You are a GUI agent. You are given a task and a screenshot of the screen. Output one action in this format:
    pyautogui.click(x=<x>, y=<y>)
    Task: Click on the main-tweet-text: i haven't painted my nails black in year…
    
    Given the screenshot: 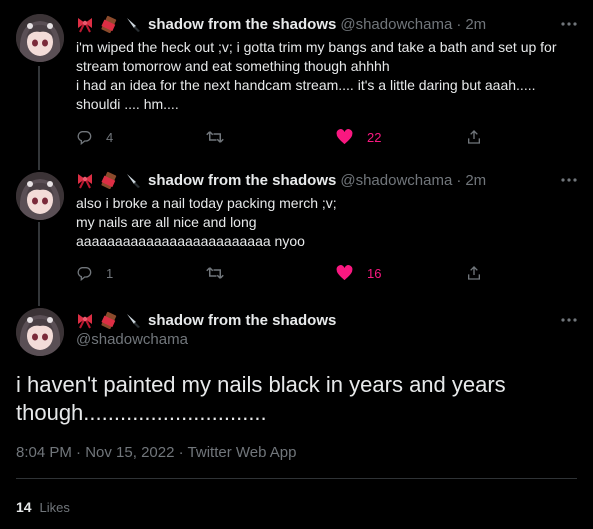 What is the action you would take?
    pyautogui.click(x=261, y=398)
    